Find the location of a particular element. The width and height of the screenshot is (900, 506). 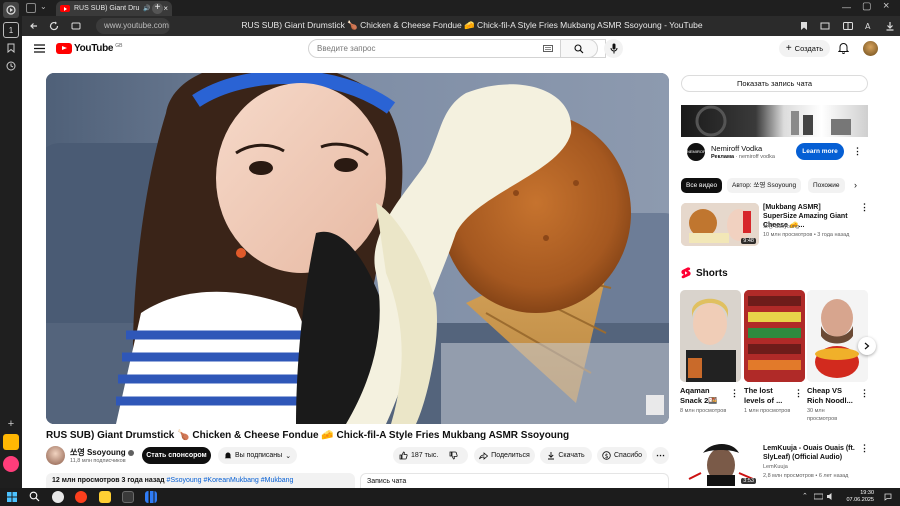

sponsor-button: Стать спонсором is located at coordinates (176, 455).